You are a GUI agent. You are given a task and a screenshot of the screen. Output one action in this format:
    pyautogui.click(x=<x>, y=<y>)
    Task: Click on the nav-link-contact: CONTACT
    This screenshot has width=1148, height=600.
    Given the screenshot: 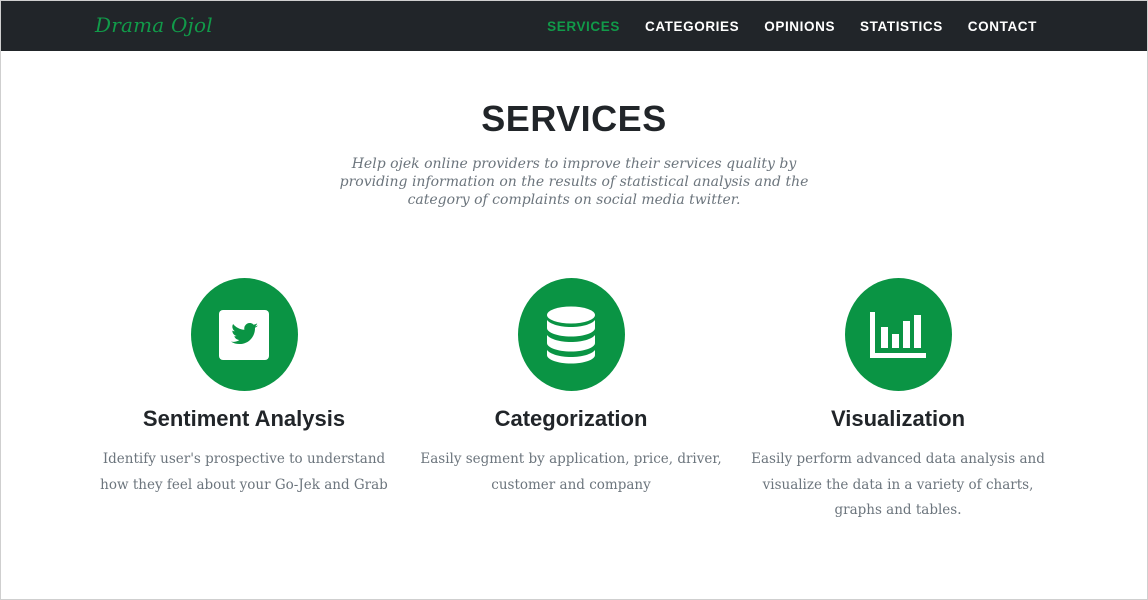 What is the action you would take?
    pyautogui.click(x=1002, y=26)
    